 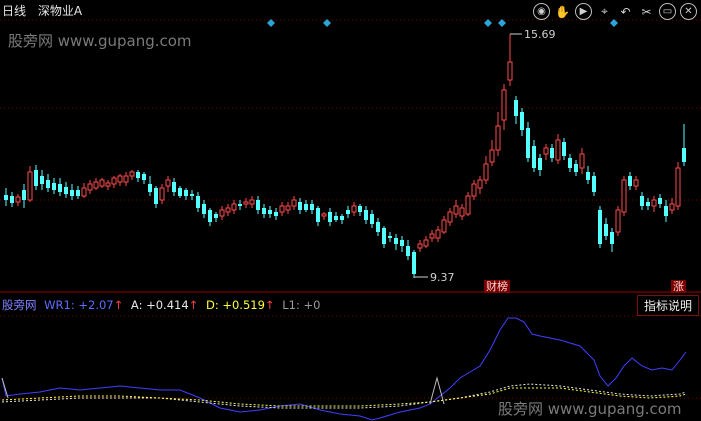 What do you see at coordinates (541, 11) in the screenshot?
I see `eye-icon: ◉` at bounding box center [541, 11].